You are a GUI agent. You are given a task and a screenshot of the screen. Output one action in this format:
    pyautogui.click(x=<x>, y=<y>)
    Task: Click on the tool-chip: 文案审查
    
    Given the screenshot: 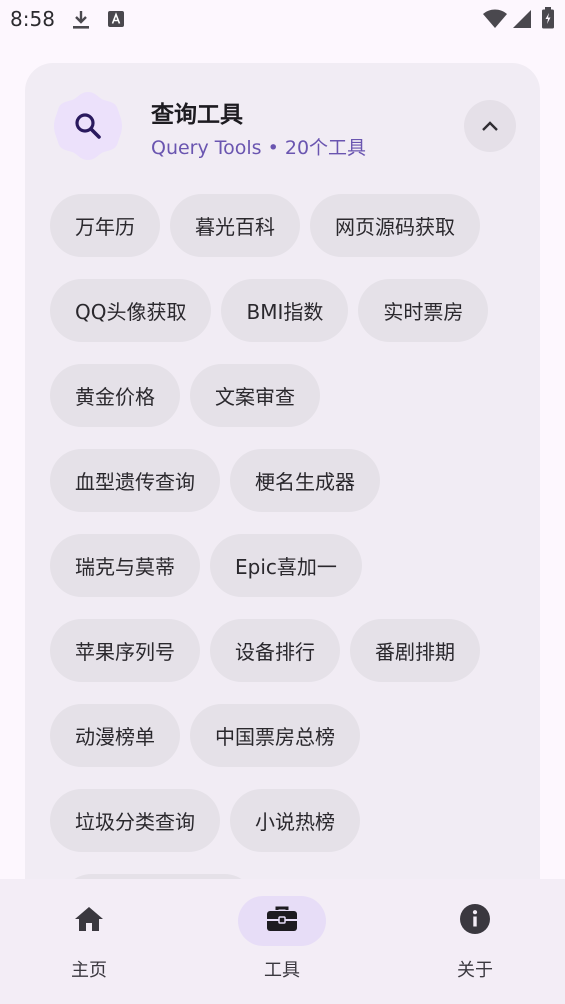 What is the action you would take?
    pyautogui.click(x=255, y=395)
    